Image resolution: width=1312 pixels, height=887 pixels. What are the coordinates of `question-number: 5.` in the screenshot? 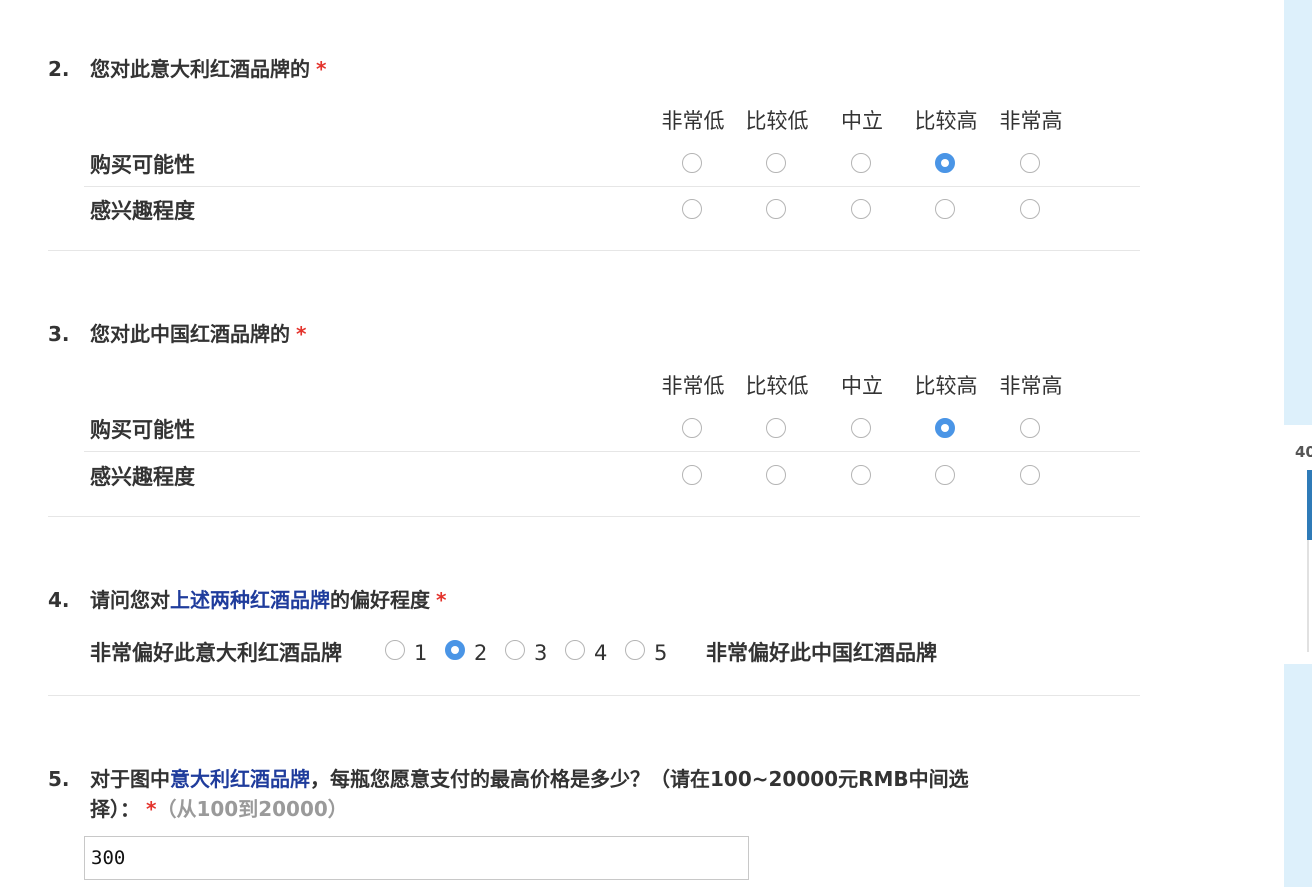 It's located at (59, 779).